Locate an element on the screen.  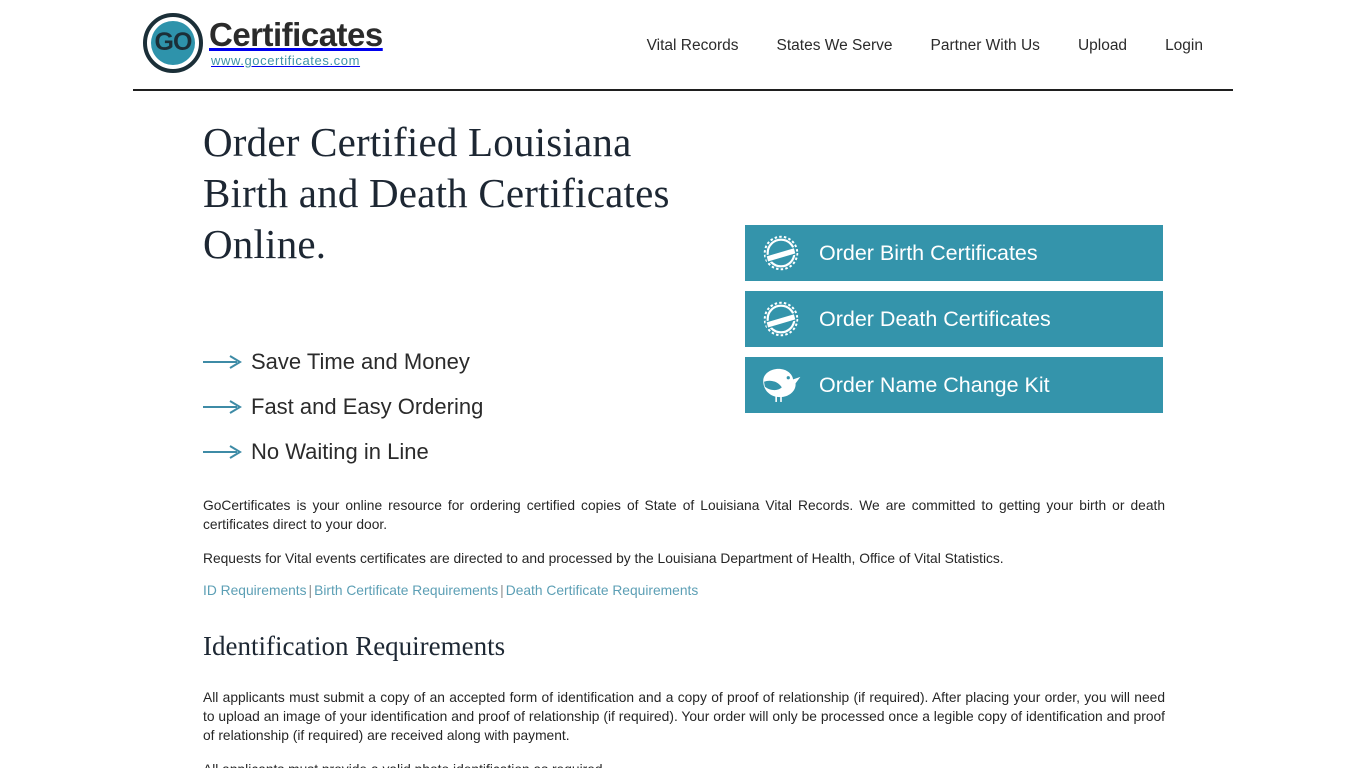
site-logo: GO Certificates www.gocertificates.com is located at coordinates (263, 42).